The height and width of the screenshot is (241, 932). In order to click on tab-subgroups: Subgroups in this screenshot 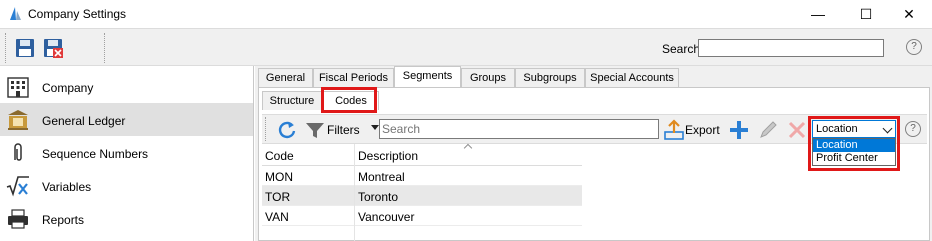, I will do `click(550, 78)`.